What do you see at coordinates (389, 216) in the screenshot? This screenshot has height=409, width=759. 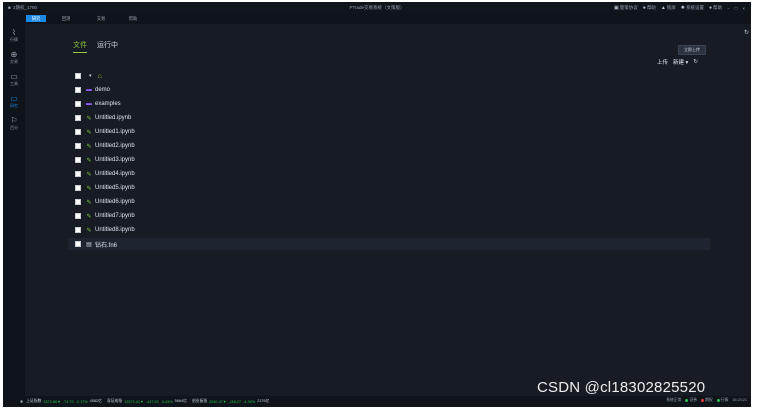 I see `file-row: ✎ Untitled7.ipynb` at bounding box center [389, 216].